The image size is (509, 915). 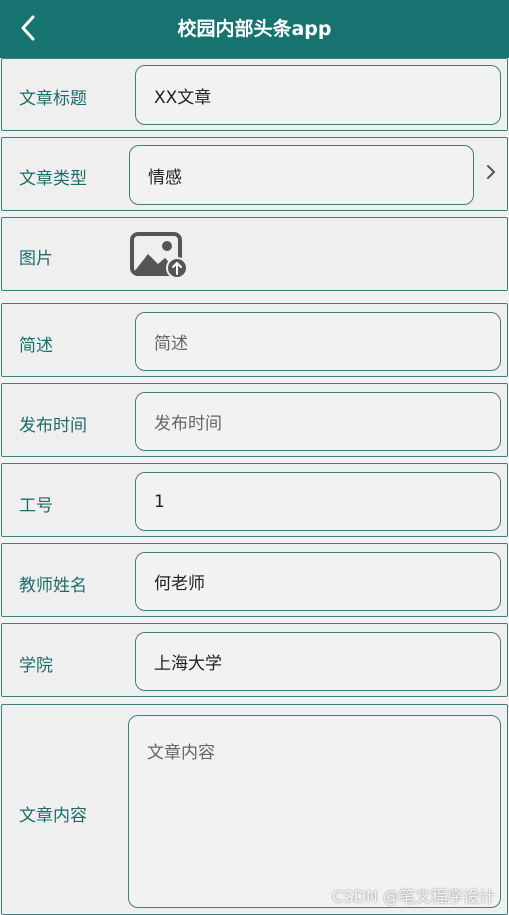 I want to click on type-row: 文章类型 情感, so click(x=254, y=174).